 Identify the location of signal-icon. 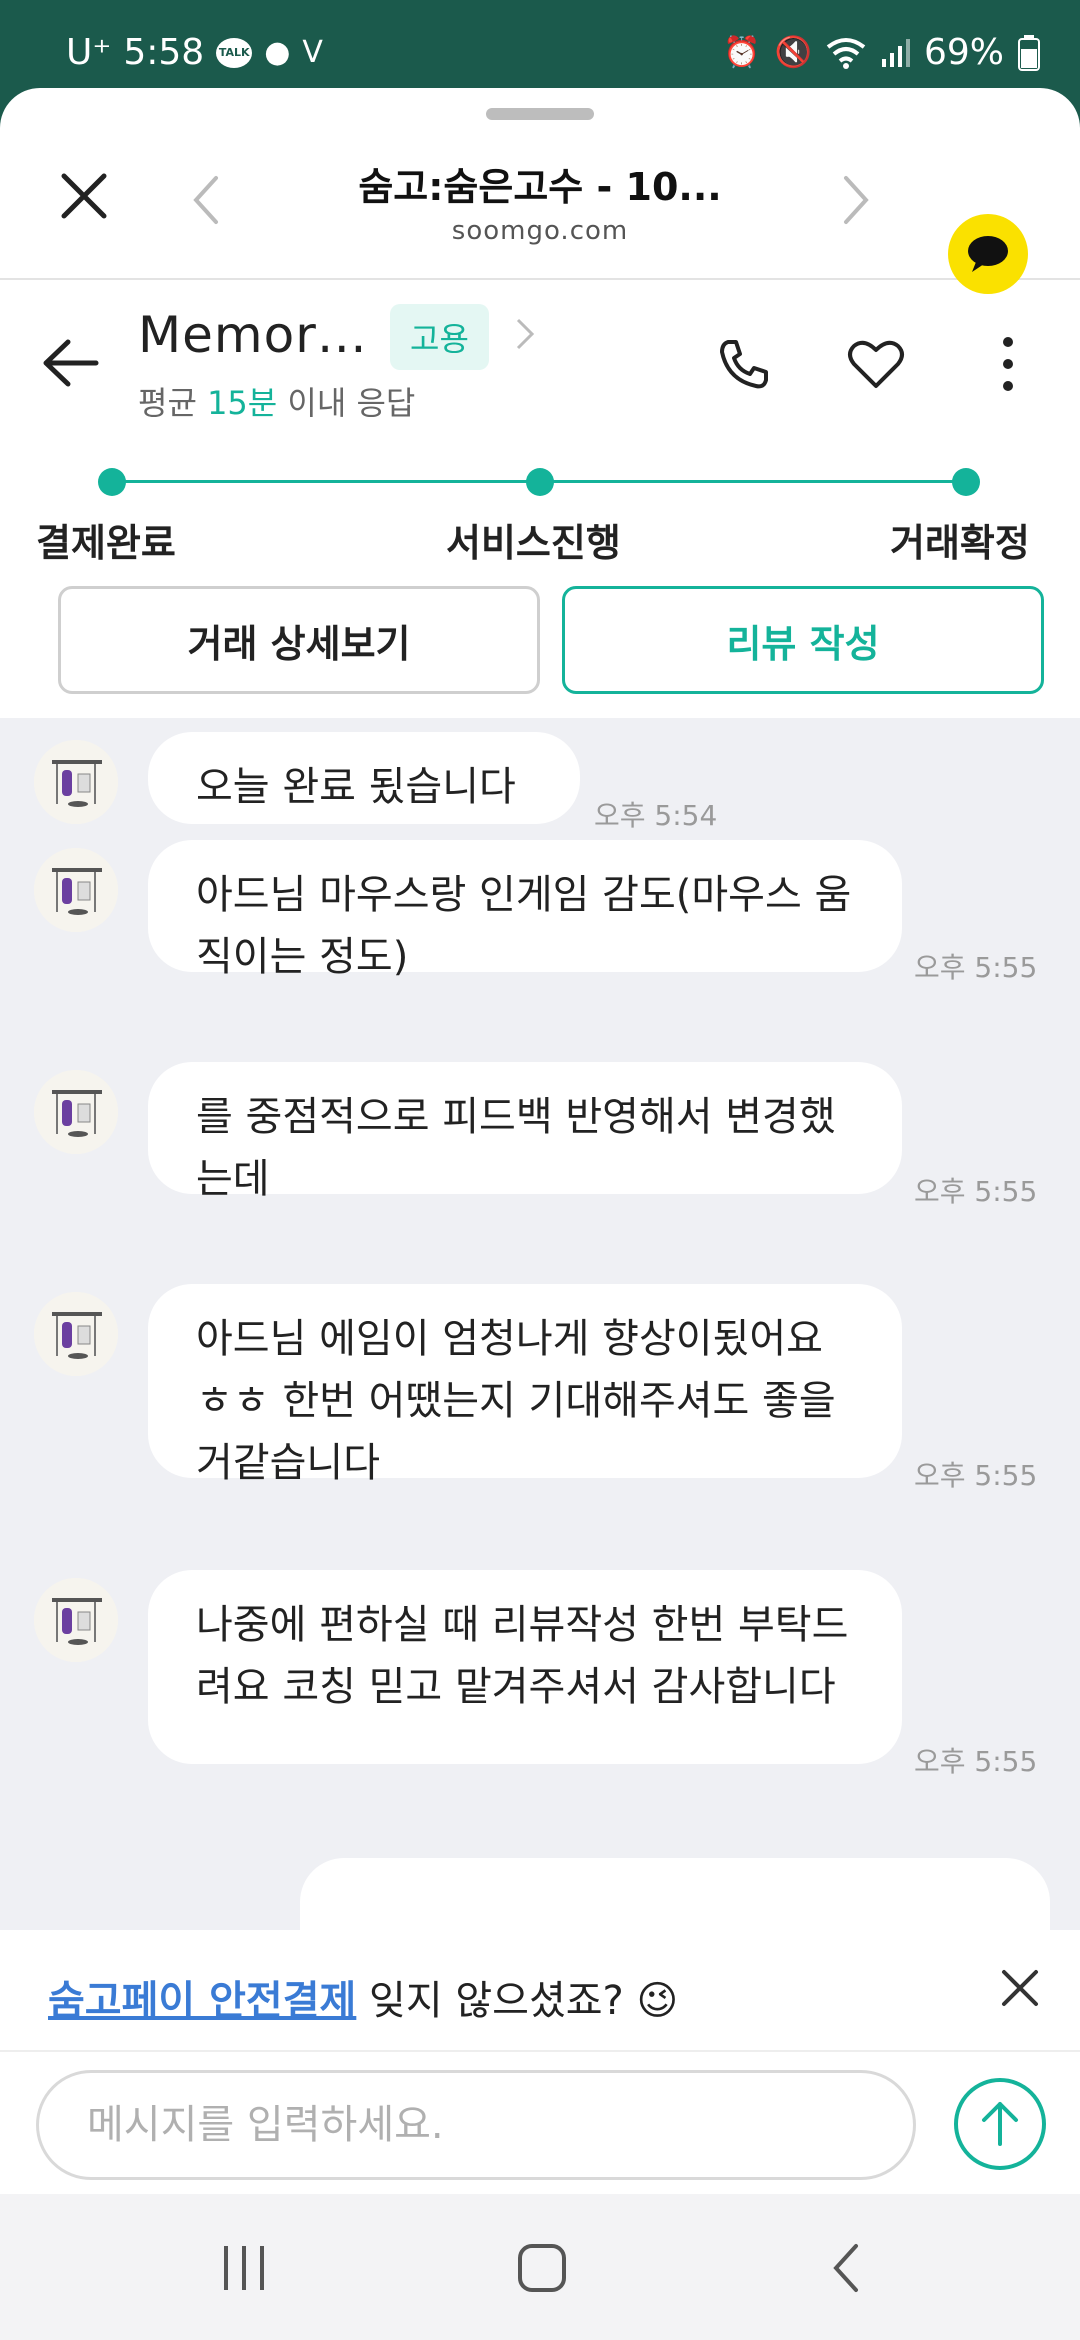
(895, 52).